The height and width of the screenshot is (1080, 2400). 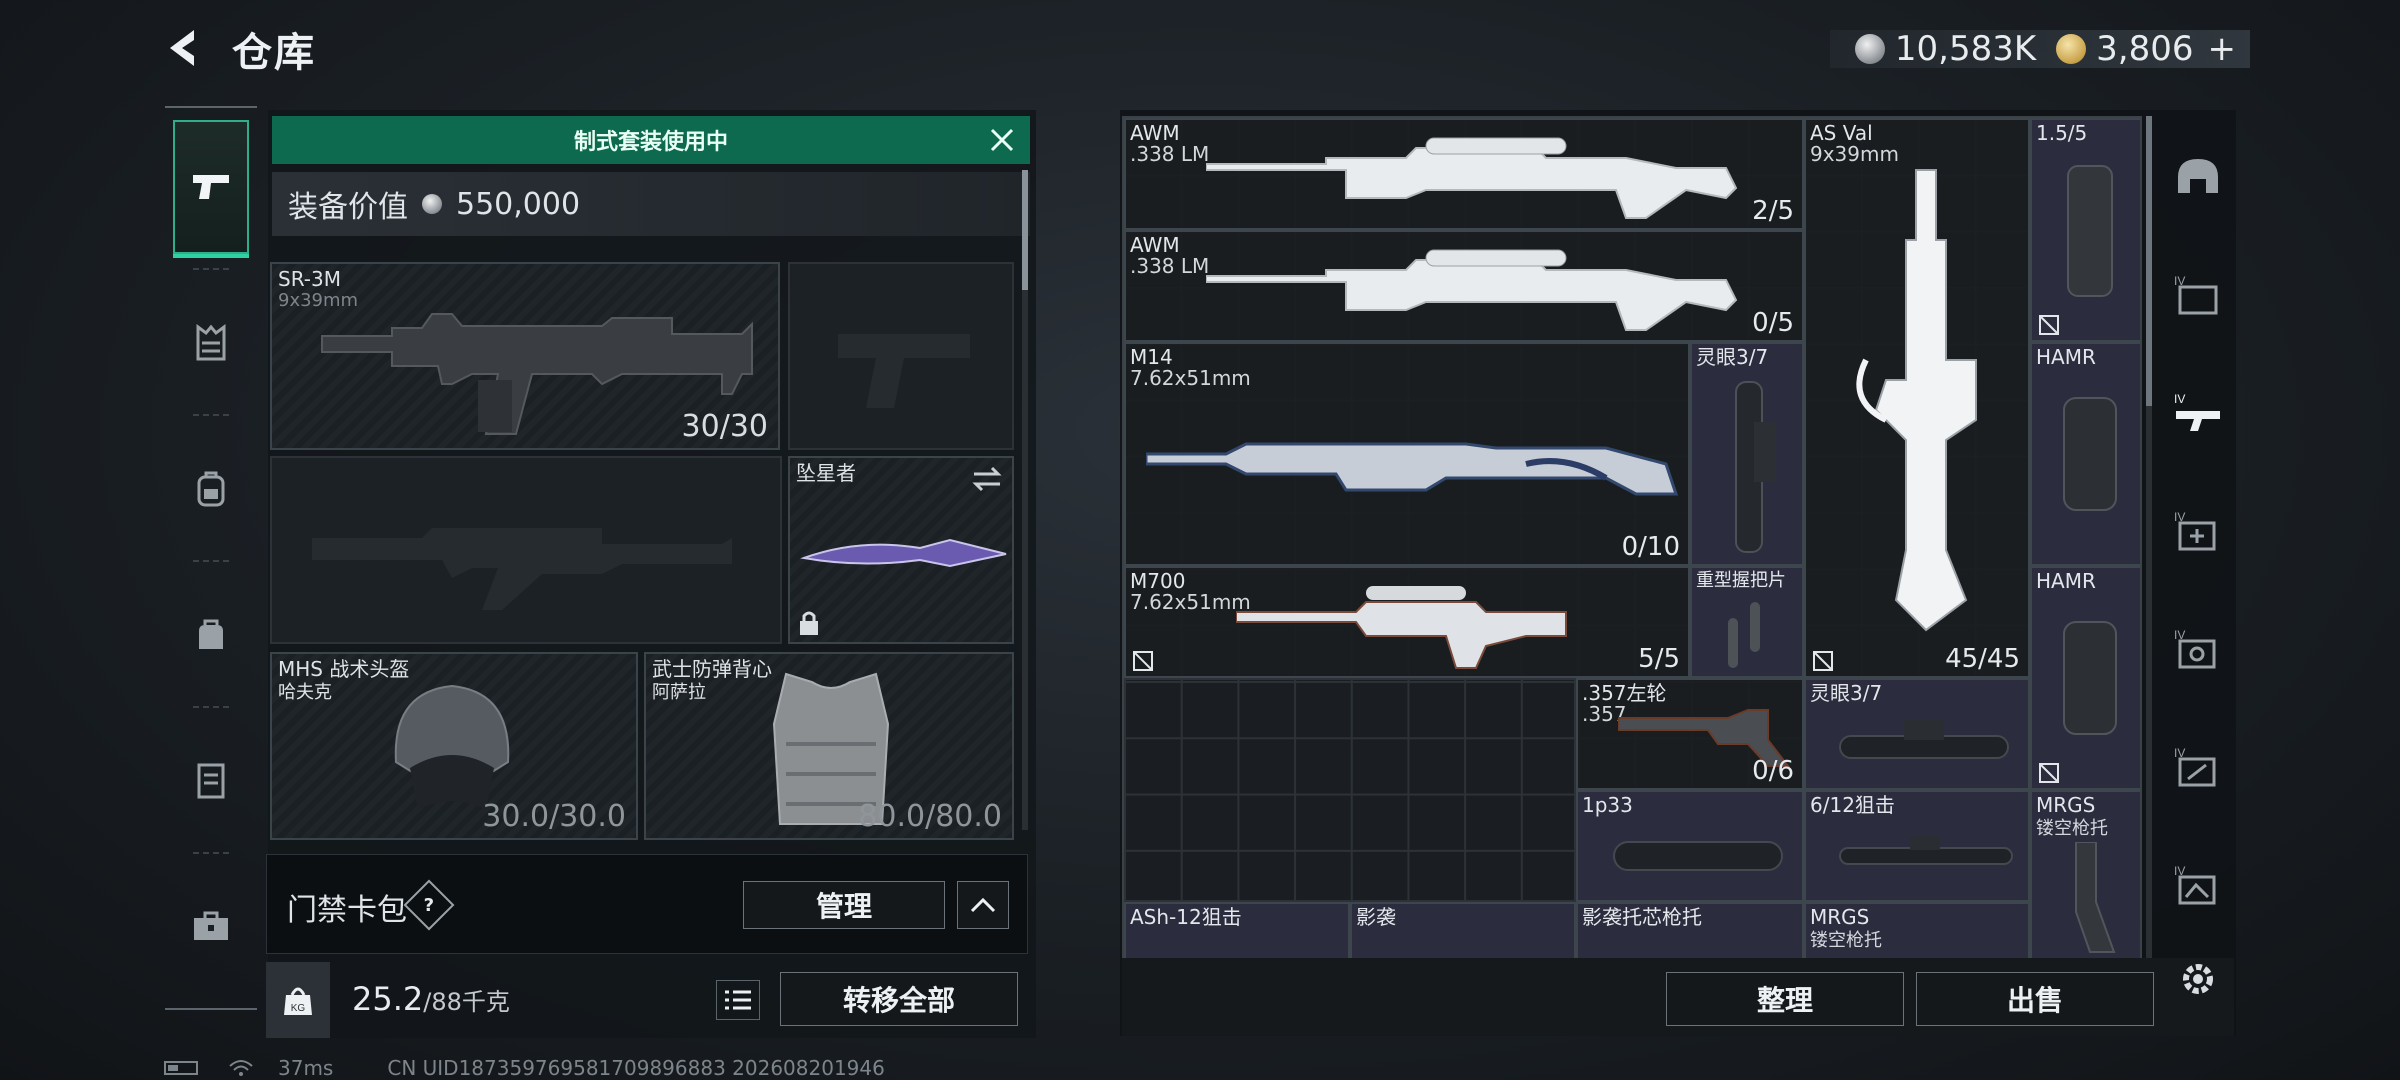 What do you see at coordinates (651, 1000) in the screenshot?
I see `weight-row: KG 25.2/88千克 转移全部` at bounding box center [651, 1000].